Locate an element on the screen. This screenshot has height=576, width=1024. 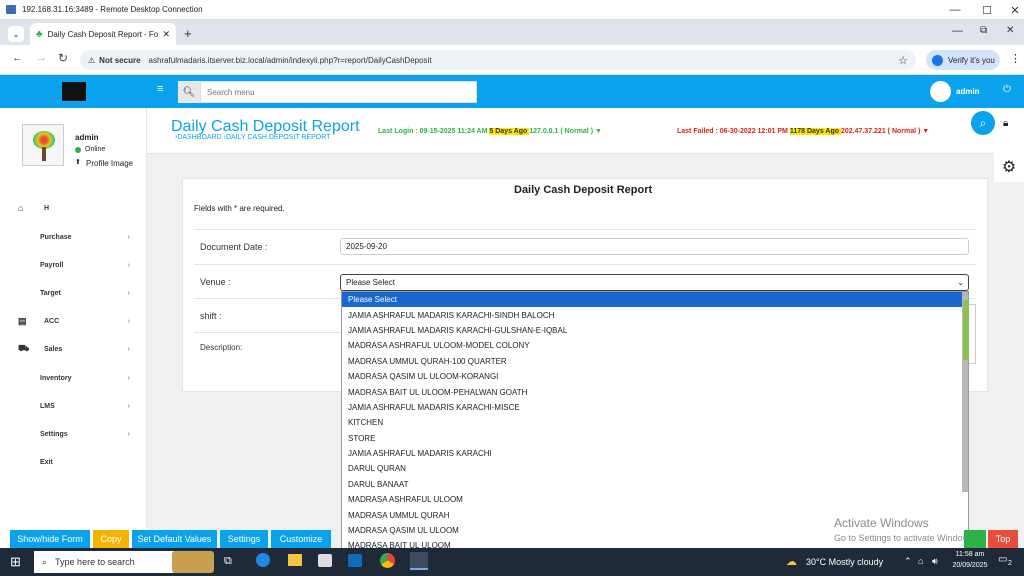
edge-icon is located at coordinates (263, 560).